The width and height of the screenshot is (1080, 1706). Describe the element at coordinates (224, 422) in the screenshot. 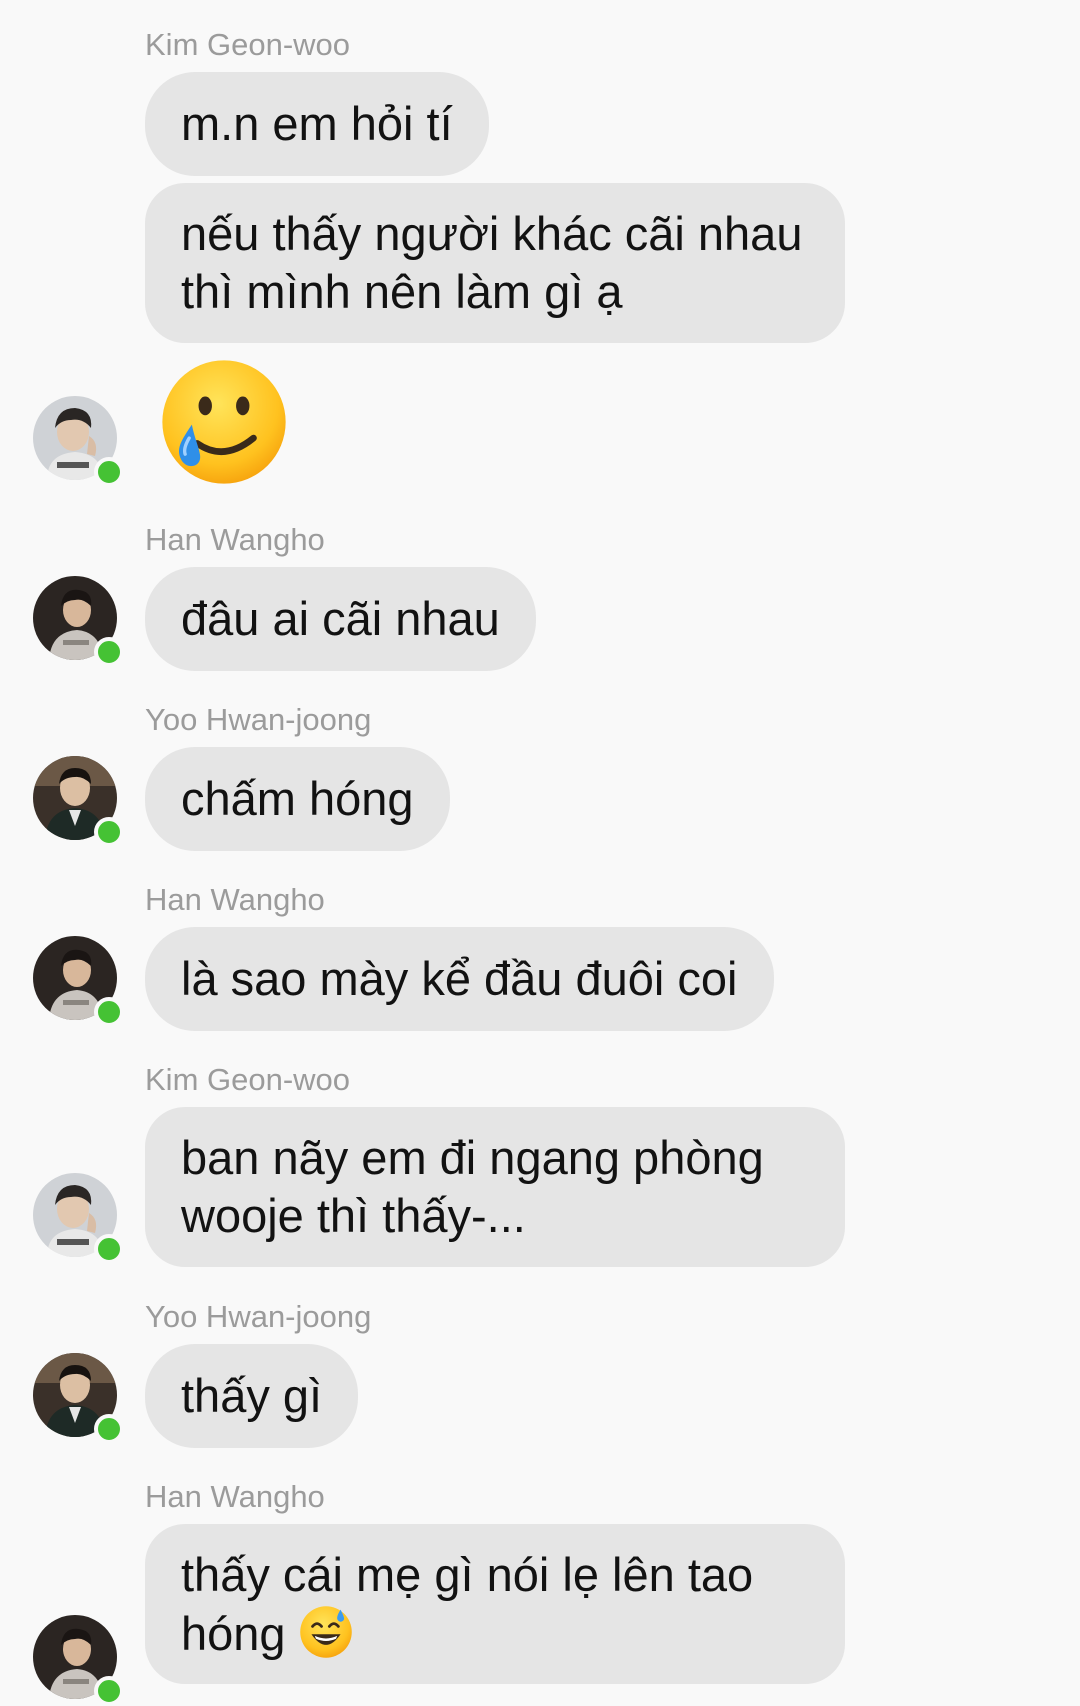

I see `smiling-face-with-tear-emoji` at that location.